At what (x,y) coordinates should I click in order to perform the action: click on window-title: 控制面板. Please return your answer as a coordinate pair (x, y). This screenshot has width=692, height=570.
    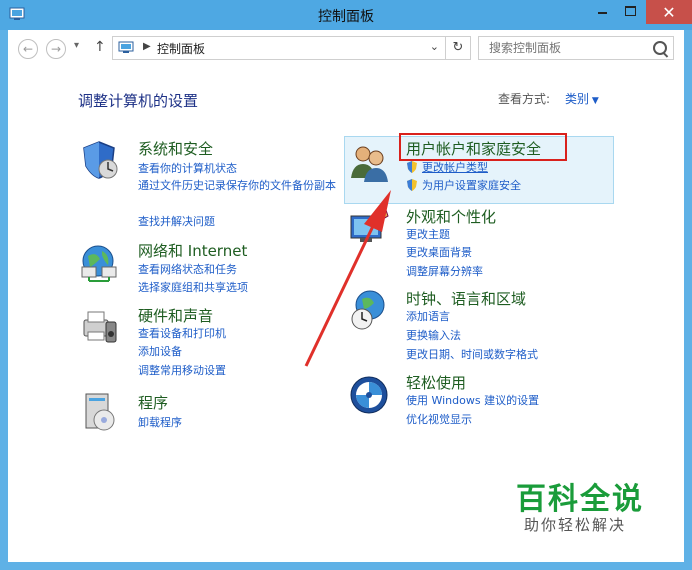
    Looking at the image, I should click on (346, 17).